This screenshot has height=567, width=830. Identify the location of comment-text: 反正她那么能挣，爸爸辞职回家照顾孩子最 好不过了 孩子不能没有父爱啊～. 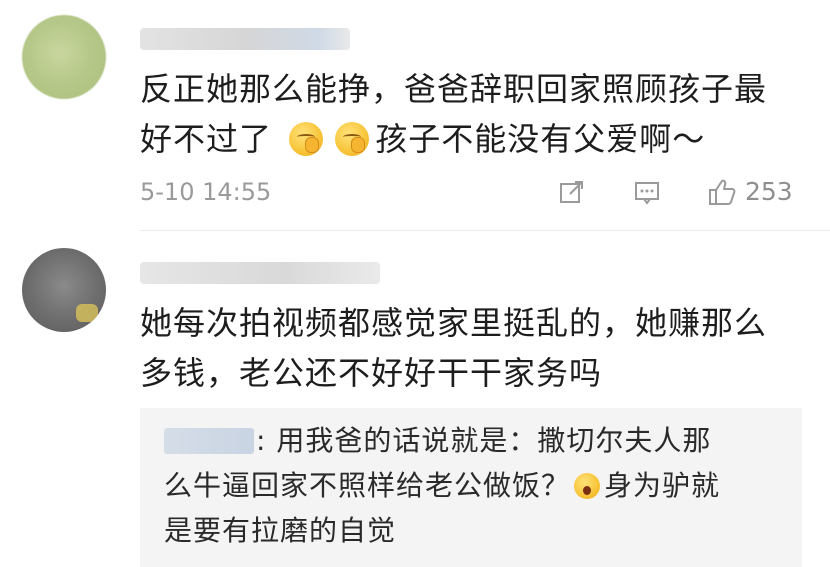
(465, 114).